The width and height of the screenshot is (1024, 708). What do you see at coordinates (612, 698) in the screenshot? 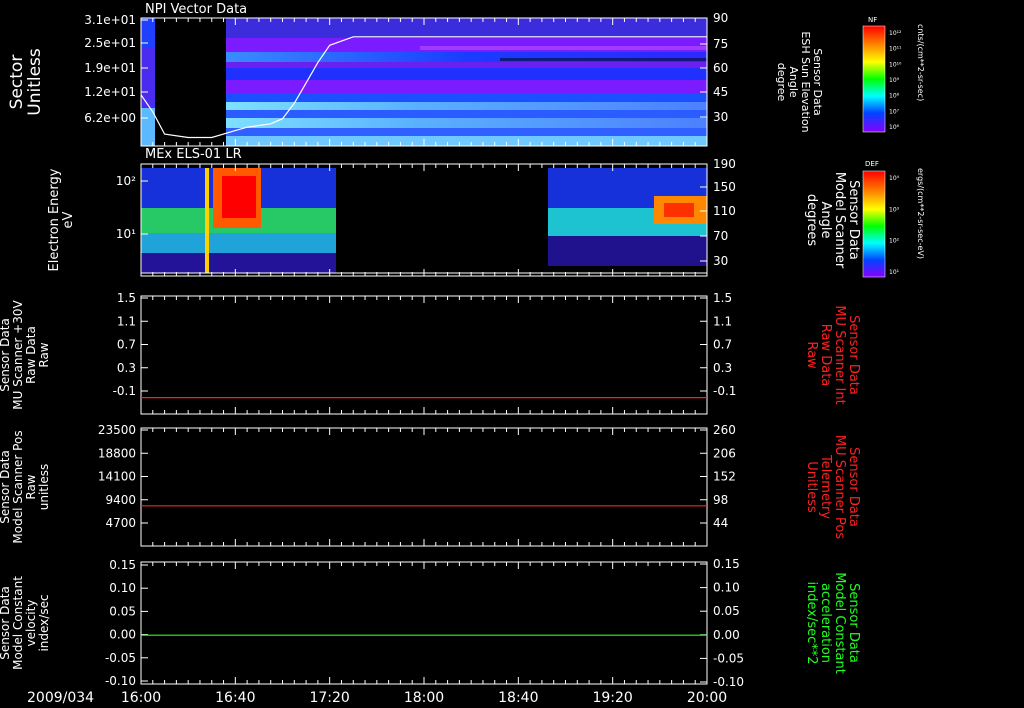
I see `x-tick-label: 19:20` at bounding box center [612, 698].